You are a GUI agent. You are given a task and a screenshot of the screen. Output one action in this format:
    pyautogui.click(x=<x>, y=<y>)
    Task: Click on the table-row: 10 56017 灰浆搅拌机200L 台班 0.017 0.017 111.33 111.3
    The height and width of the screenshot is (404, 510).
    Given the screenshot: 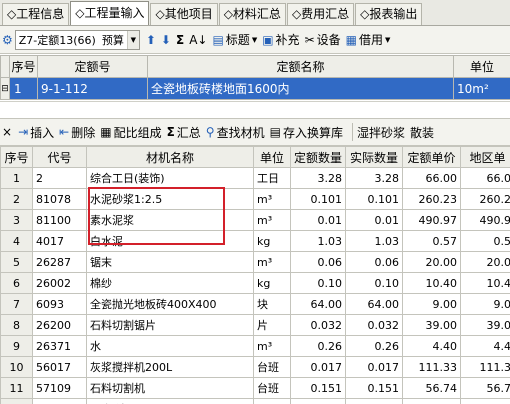 What is the action you would take?
    pyautogui.click(x=255, y=367)
    